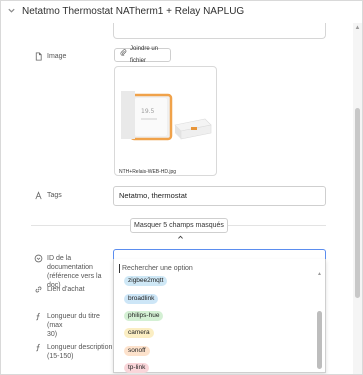 The width and height of the screenshot is (363, 375). What do you see at coordinates (38, 258) in the screenshot?
I see `single-select-icon` at bounding box center [38, 258].